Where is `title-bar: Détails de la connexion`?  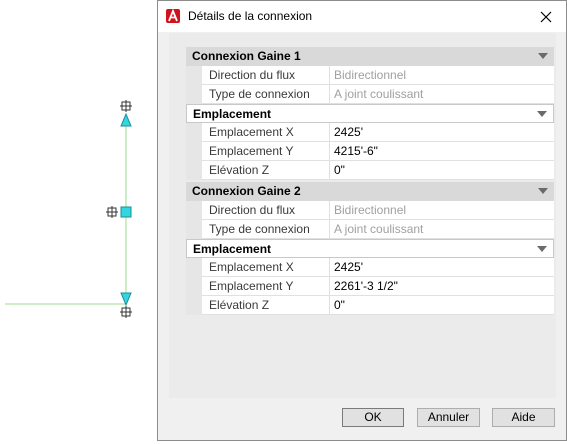
title-bar: Détails de la connexion is located at coordinates (362, 16).